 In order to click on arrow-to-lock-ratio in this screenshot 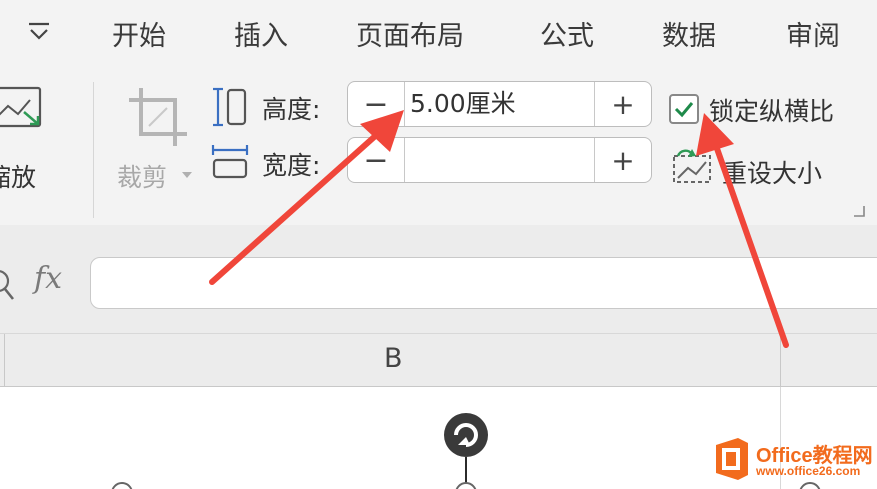, I will do `click(750, 242)`.